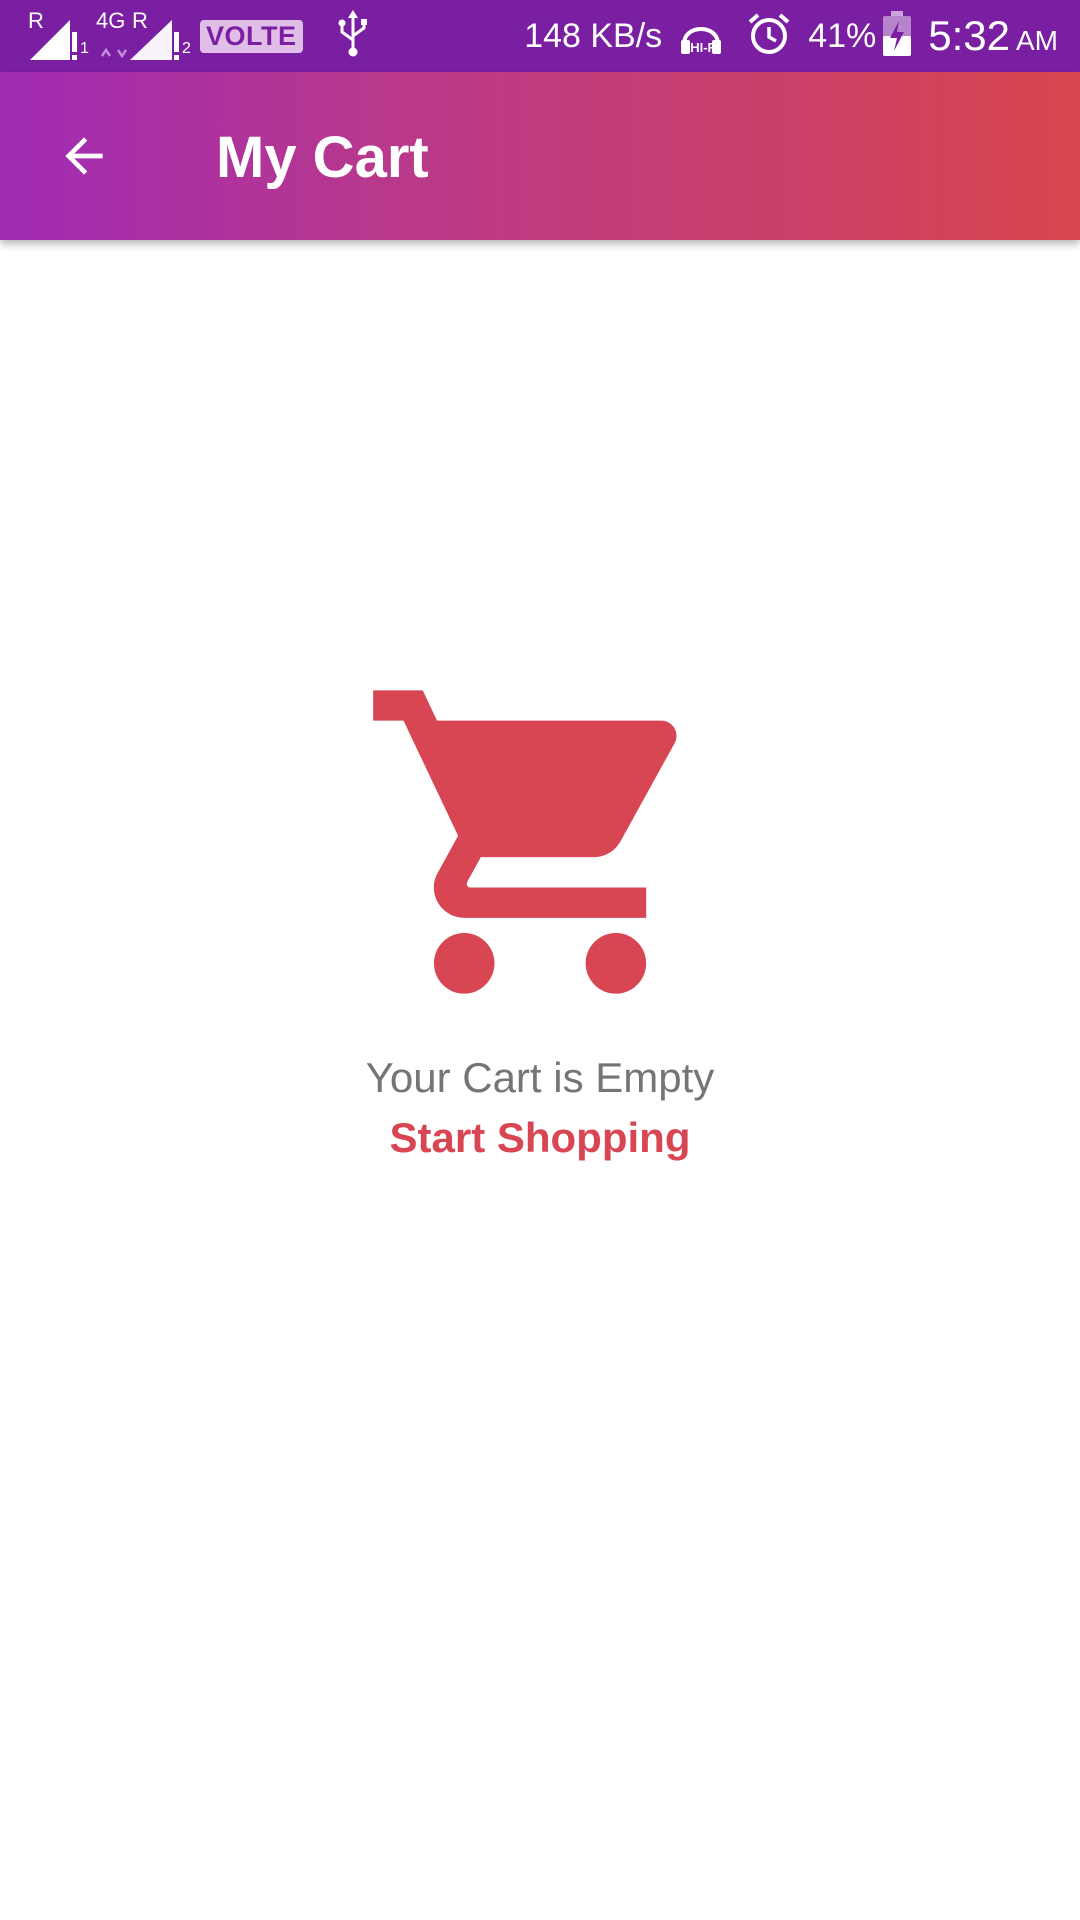 The width and height of the screenshot is (1080, 1920). I want to click on sim2-signal-icon: 4G R 2, so click(143, 35).